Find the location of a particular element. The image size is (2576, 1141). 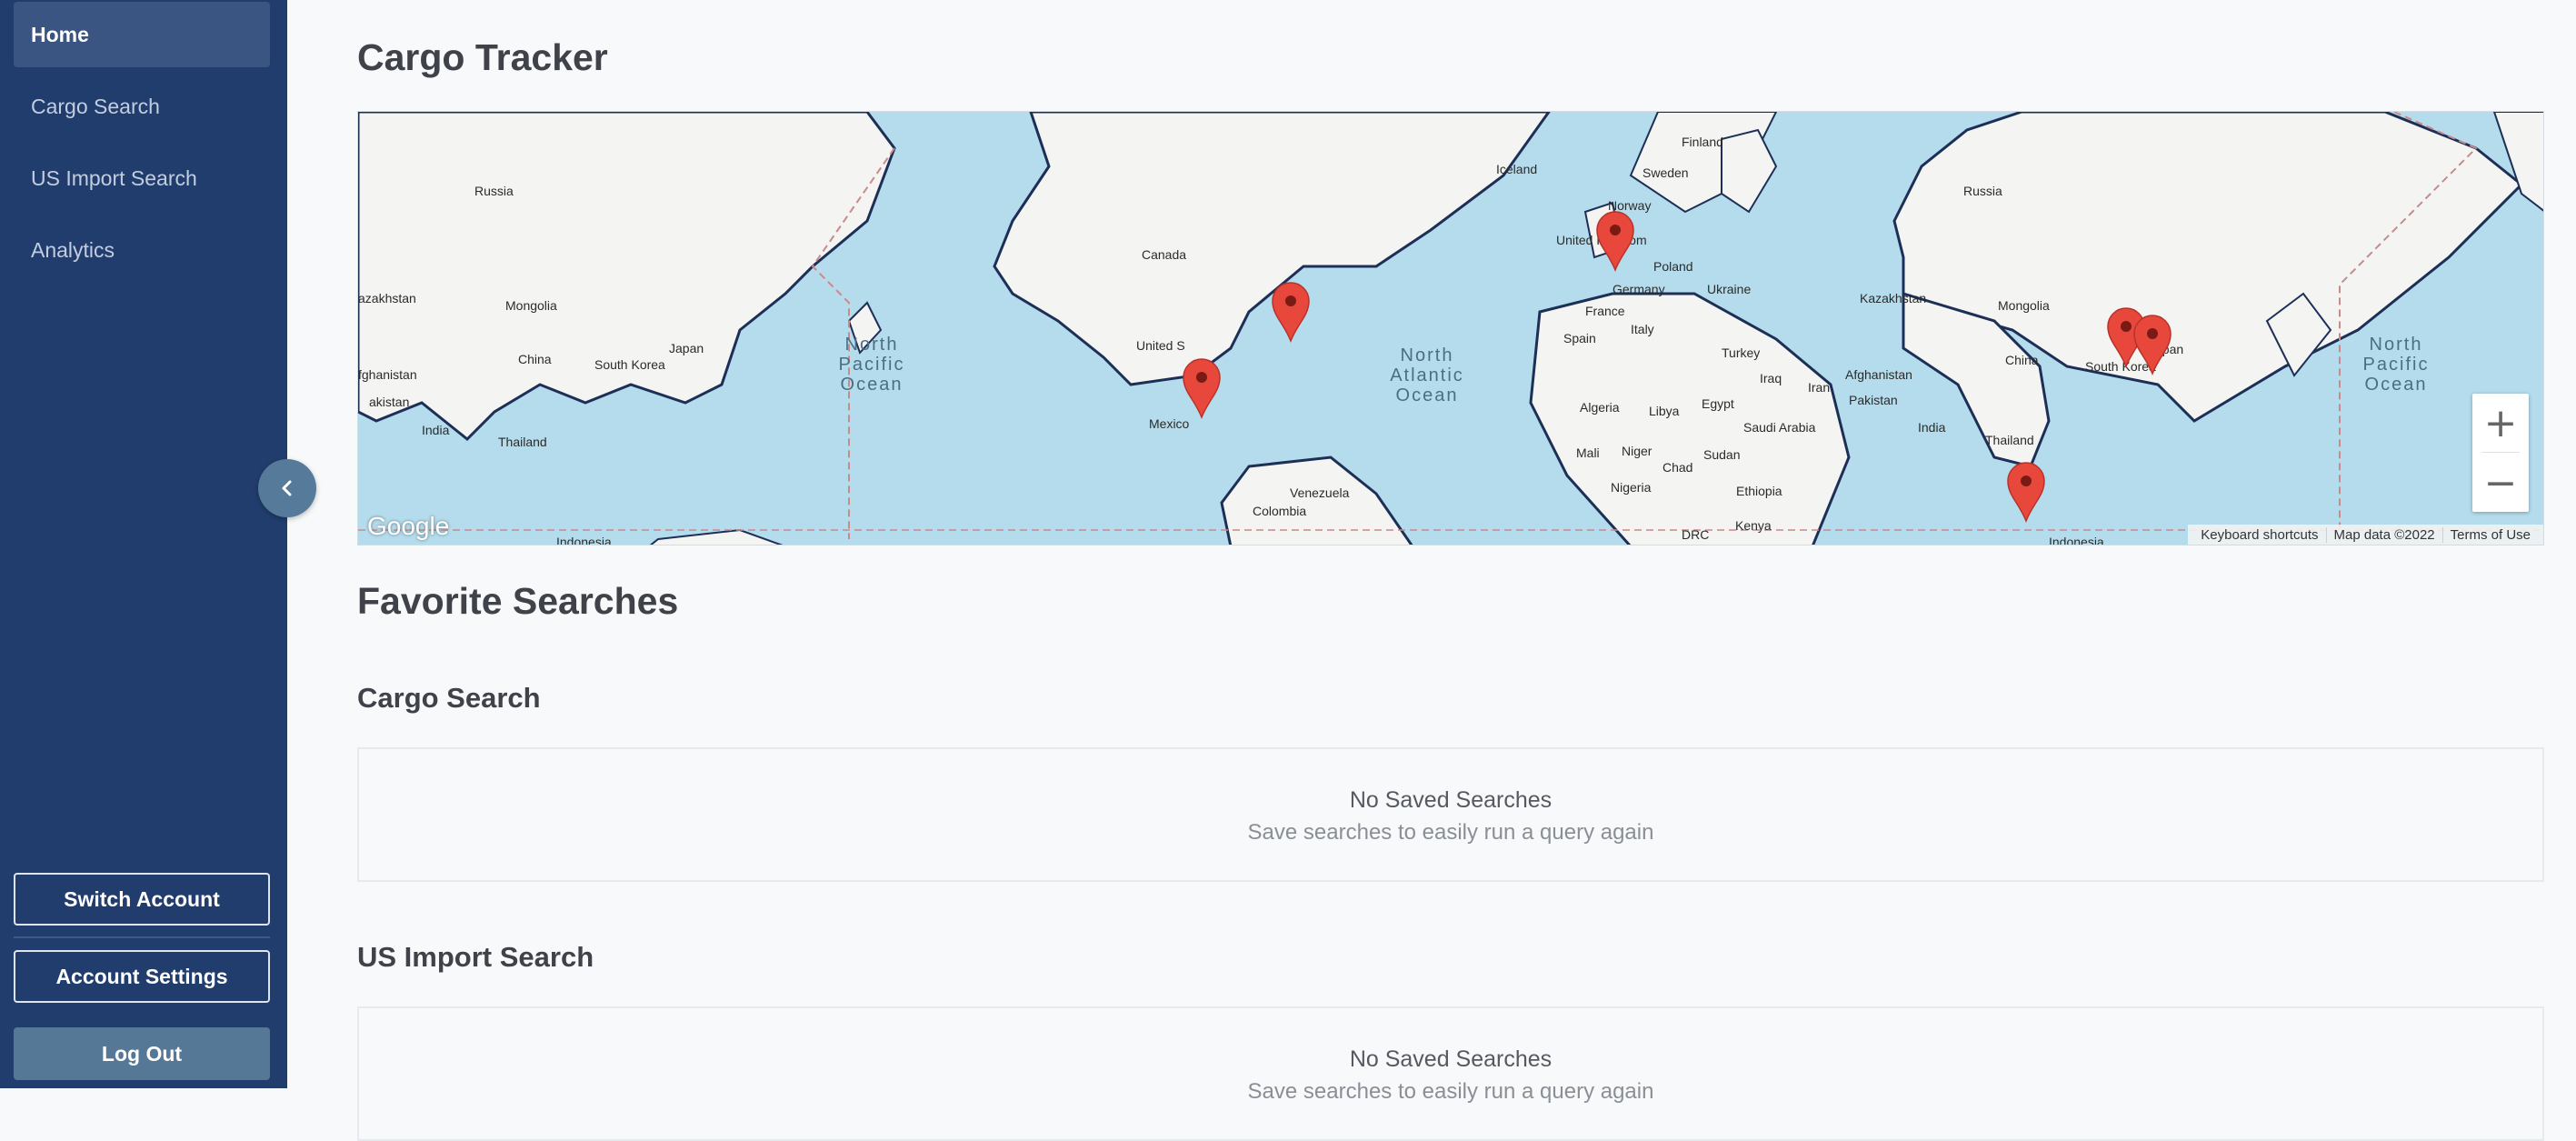

map-label: France is located at coordinates (1605, 311).